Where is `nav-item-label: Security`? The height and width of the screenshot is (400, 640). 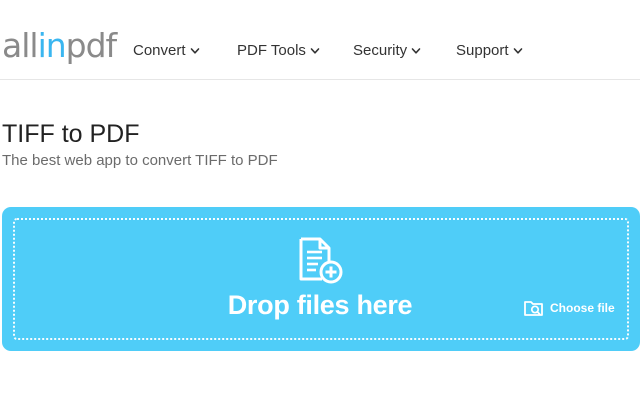
nav-item-label: Security is located at coordinates (380, 50).